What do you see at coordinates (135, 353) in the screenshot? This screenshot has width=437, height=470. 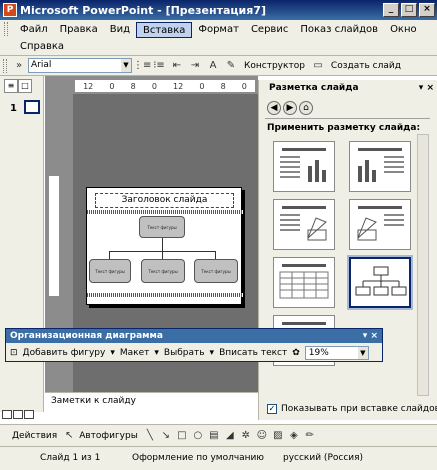 I see `layout-button: Макет` at bounding box center [135, 353].